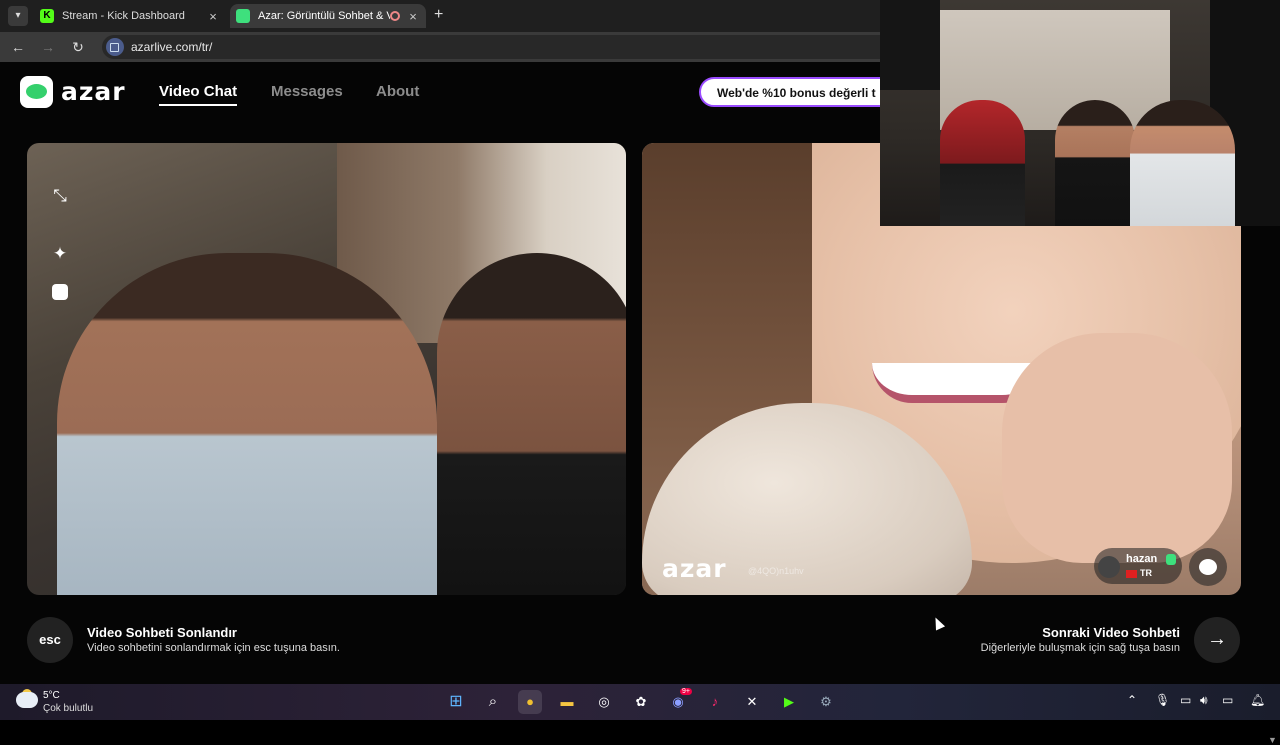 Image resolution: width=1280 pixels, height=745 pixels. What do you see at coordinates (247, 424) in the screenshot?
I see `person-left` at bounding box center [247, 424].